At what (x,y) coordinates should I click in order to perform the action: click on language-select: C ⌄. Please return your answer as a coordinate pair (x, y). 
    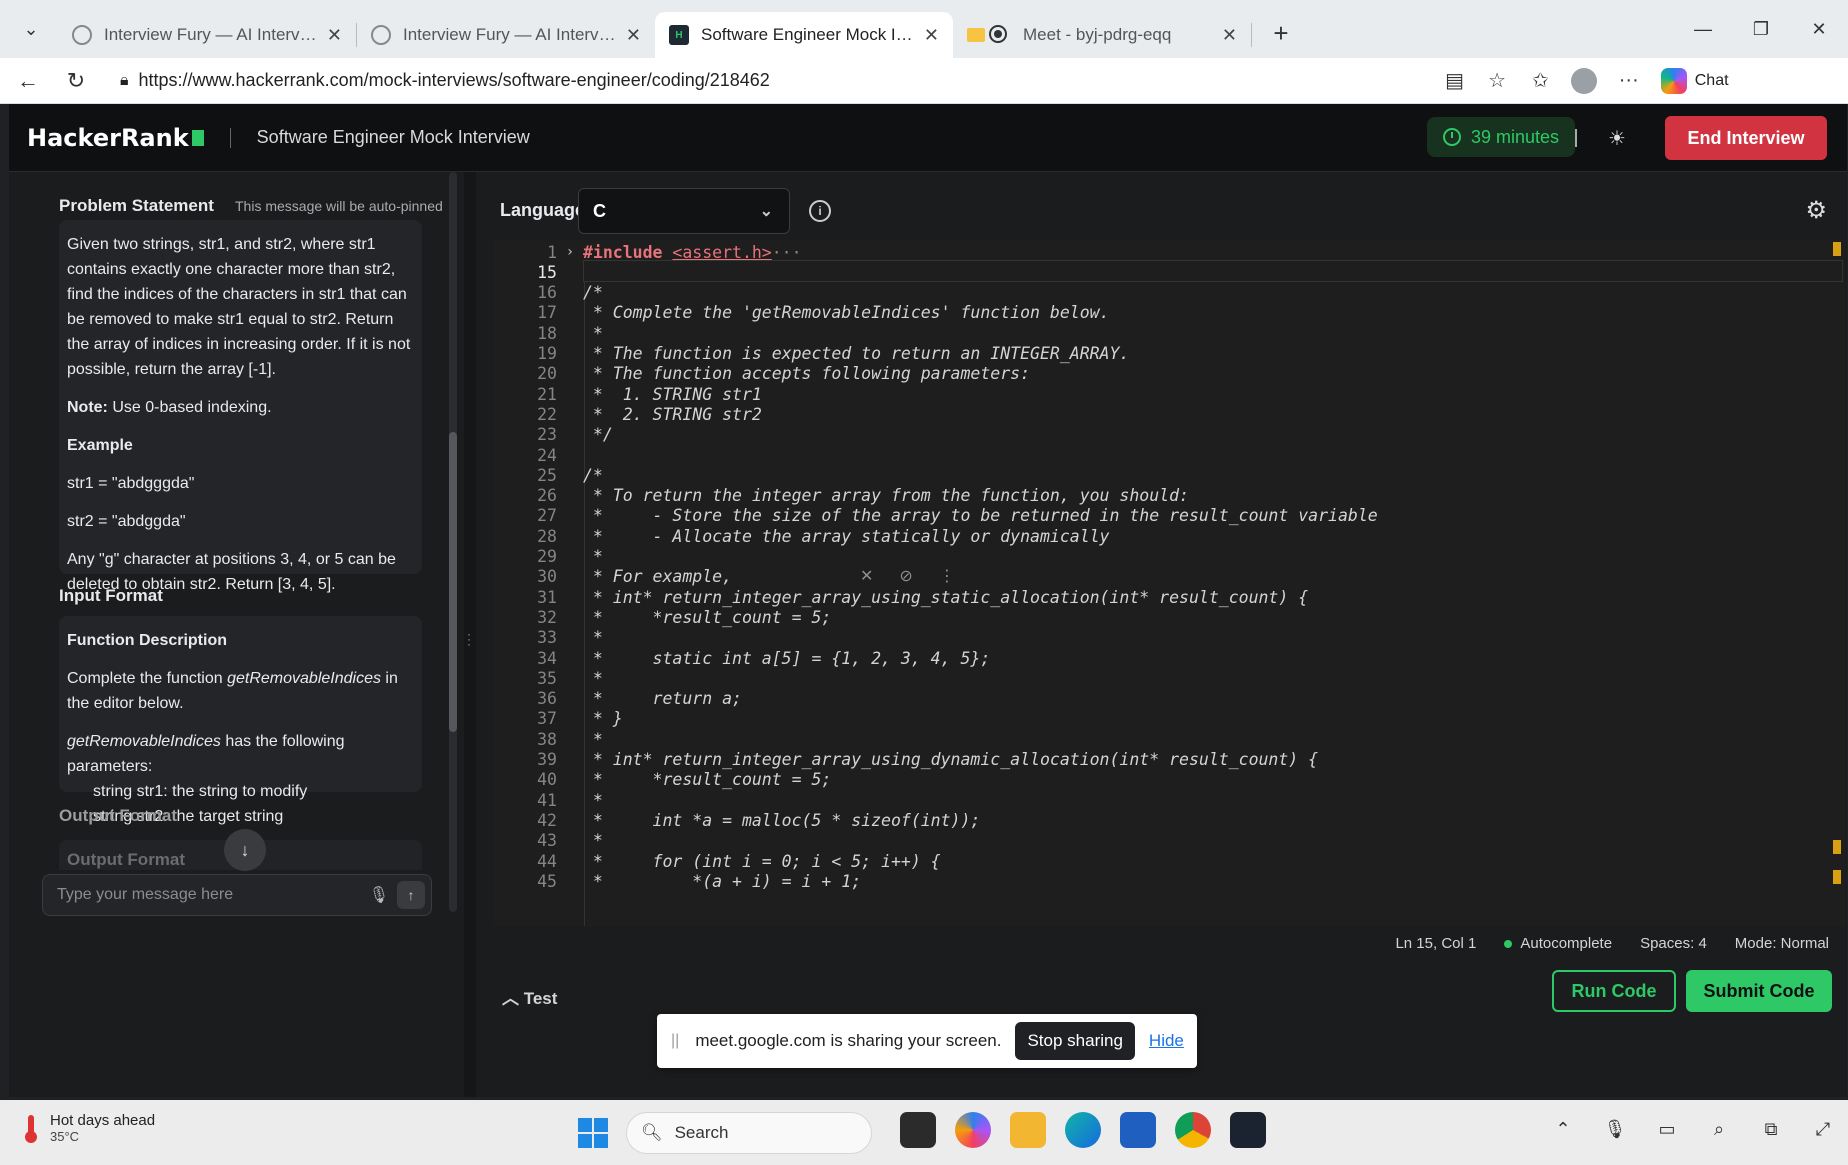
    Looking at the image, I should click on (684, 211).